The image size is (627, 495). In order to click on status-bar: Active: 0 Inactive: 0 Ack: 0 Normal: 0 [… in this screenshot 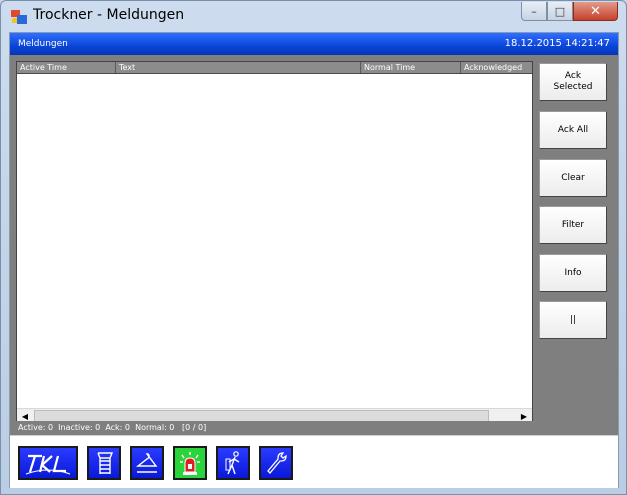, I will do `click(314, 428)`.